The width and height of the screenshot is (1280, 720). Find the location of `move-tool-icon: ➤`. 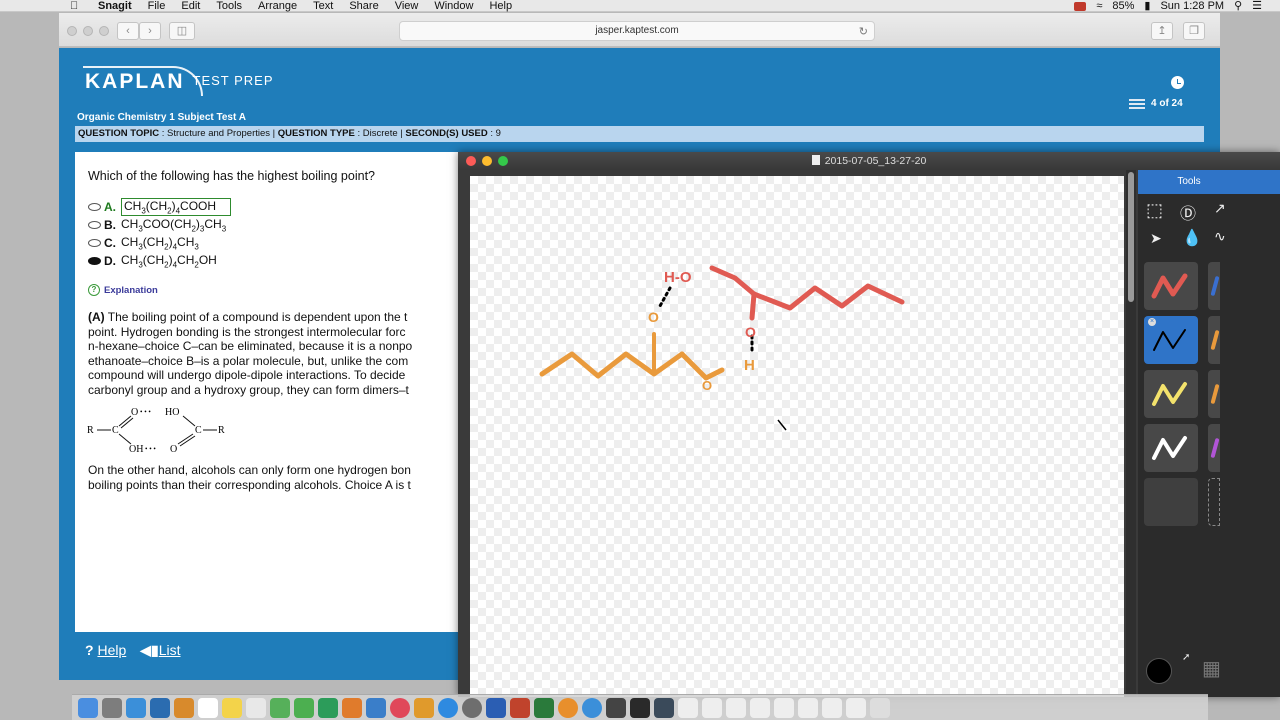

move-tool-icon: ➤ is located at coordinates (1156, 238).